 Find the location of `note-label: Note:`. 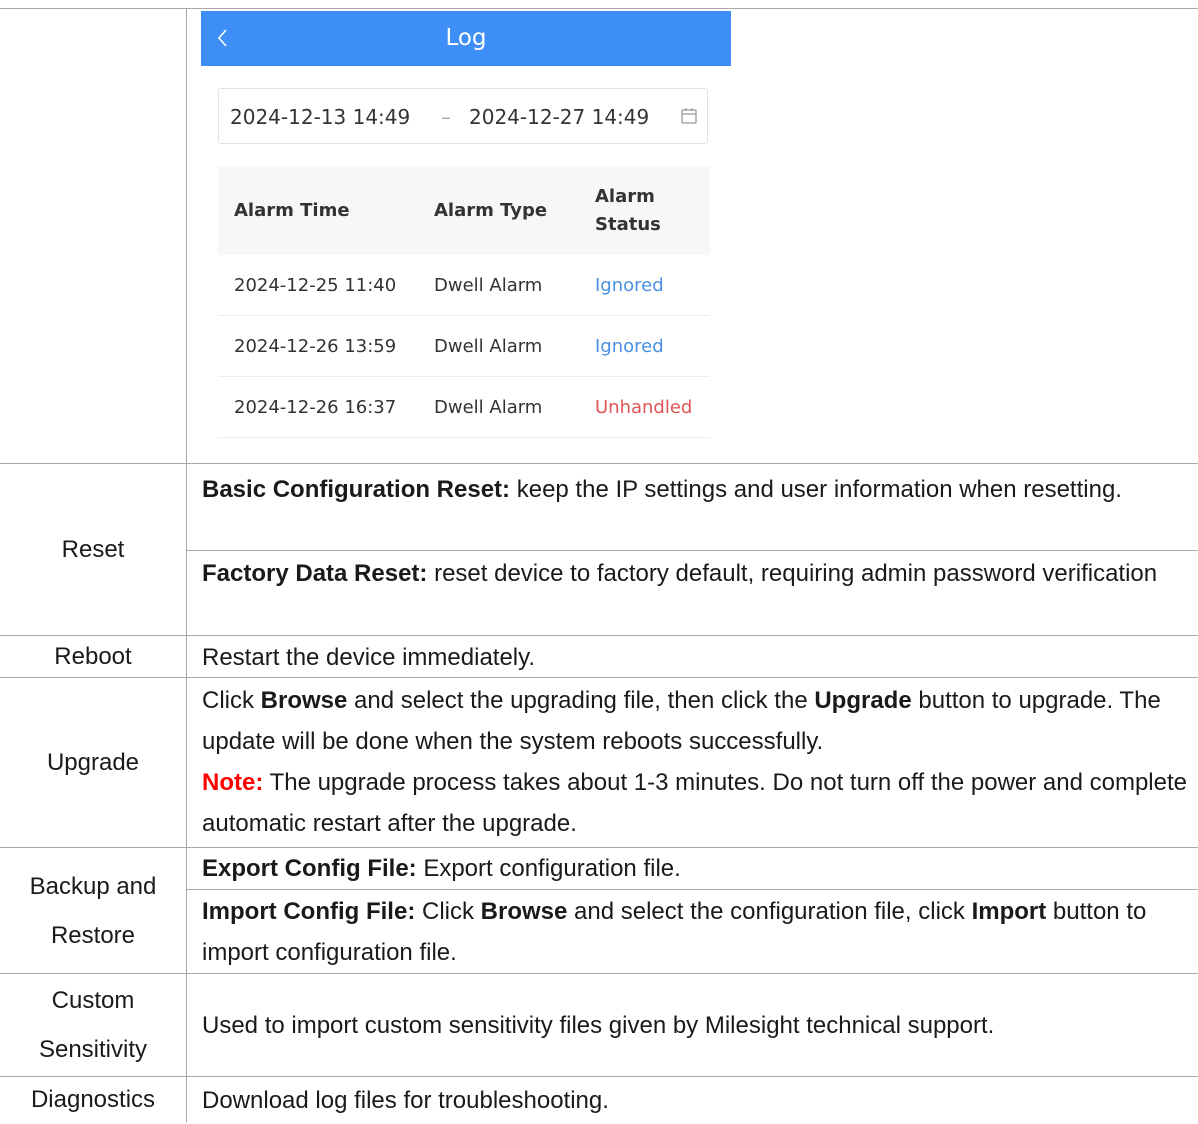

note-label: Note: is located at coordinates (233, 782).